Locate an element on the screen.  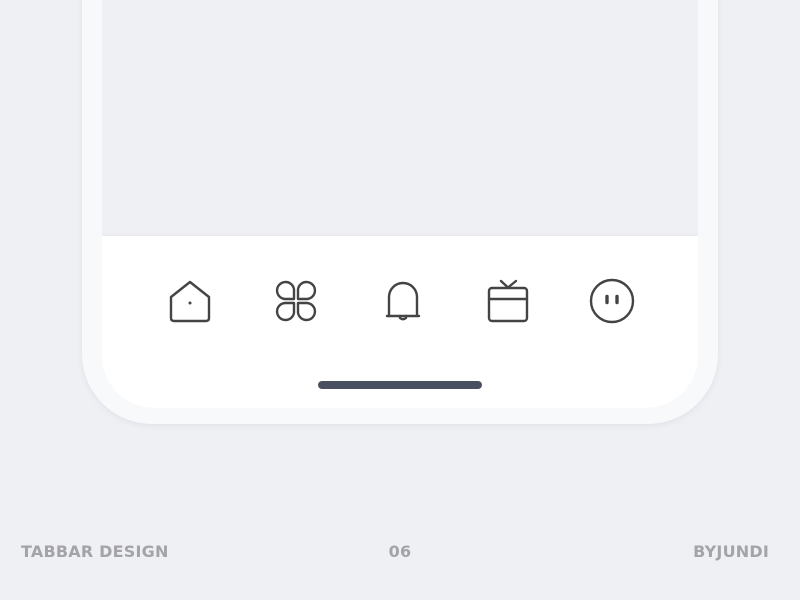
tv-icon is located at coordinates (508, 301).